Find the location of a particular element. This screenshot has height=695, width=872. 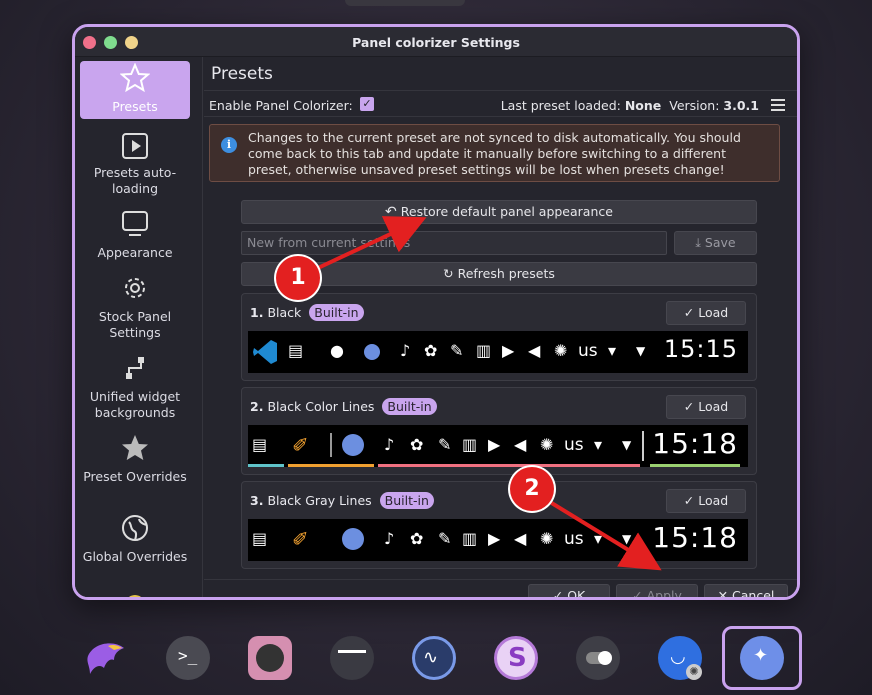

vscode-icon is located at coordinates (265, 352).